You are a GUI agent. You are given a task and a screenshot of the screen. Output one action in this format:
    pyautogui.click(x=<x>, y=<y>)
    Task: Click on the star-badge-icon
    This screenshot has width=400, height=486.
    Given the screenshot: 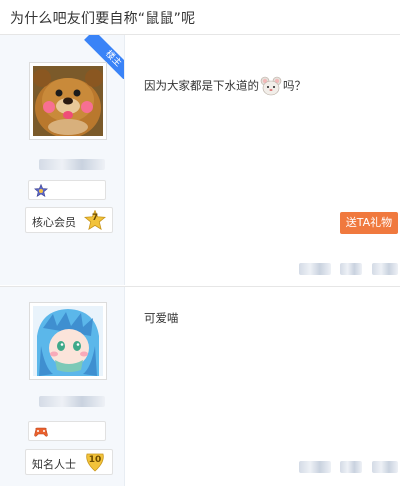 What is the action you would take?
    pyautogui.click(x=41, y=190)
    